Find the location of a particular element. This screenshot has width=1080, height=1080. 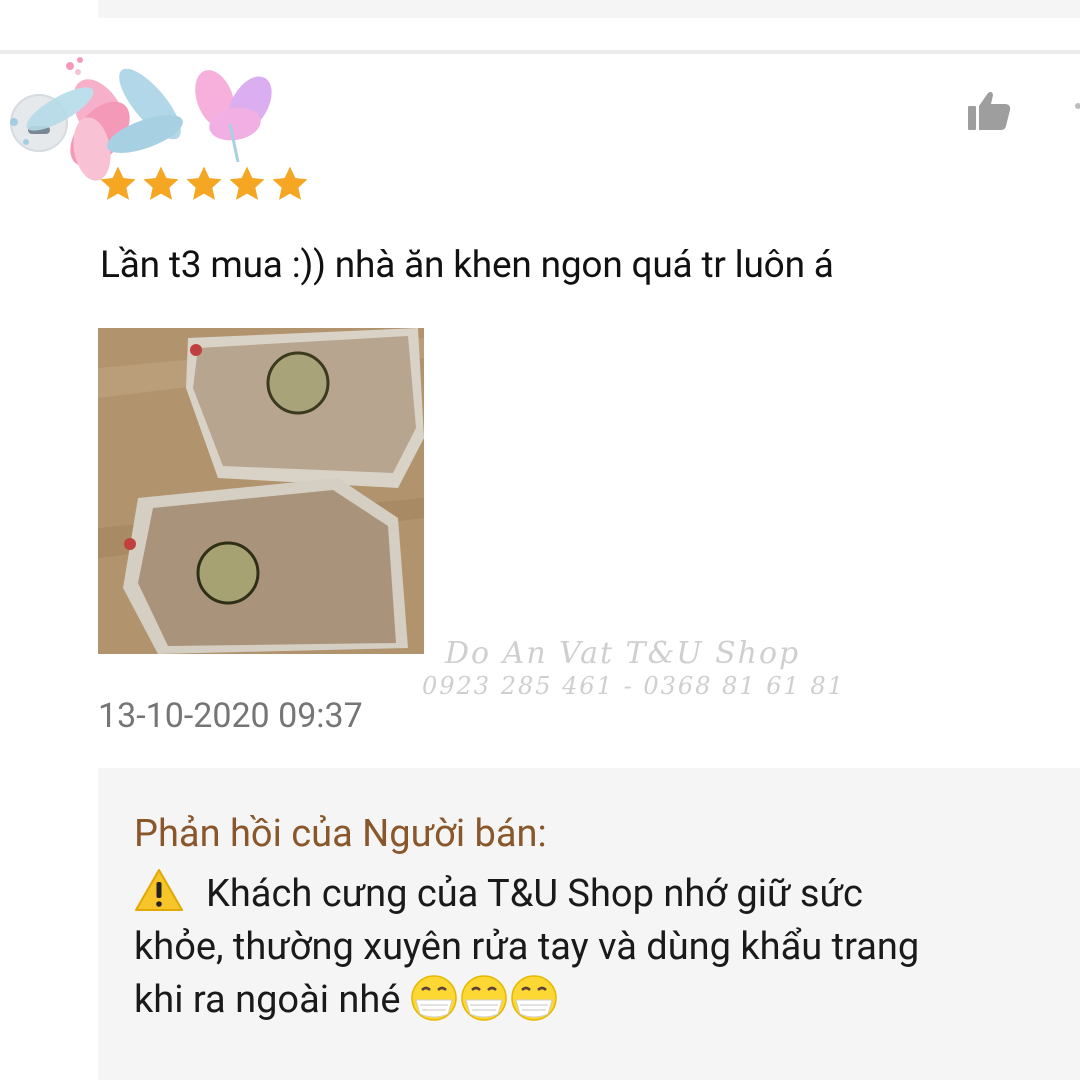

previous-review-strip is located at coordinates (589, 9).